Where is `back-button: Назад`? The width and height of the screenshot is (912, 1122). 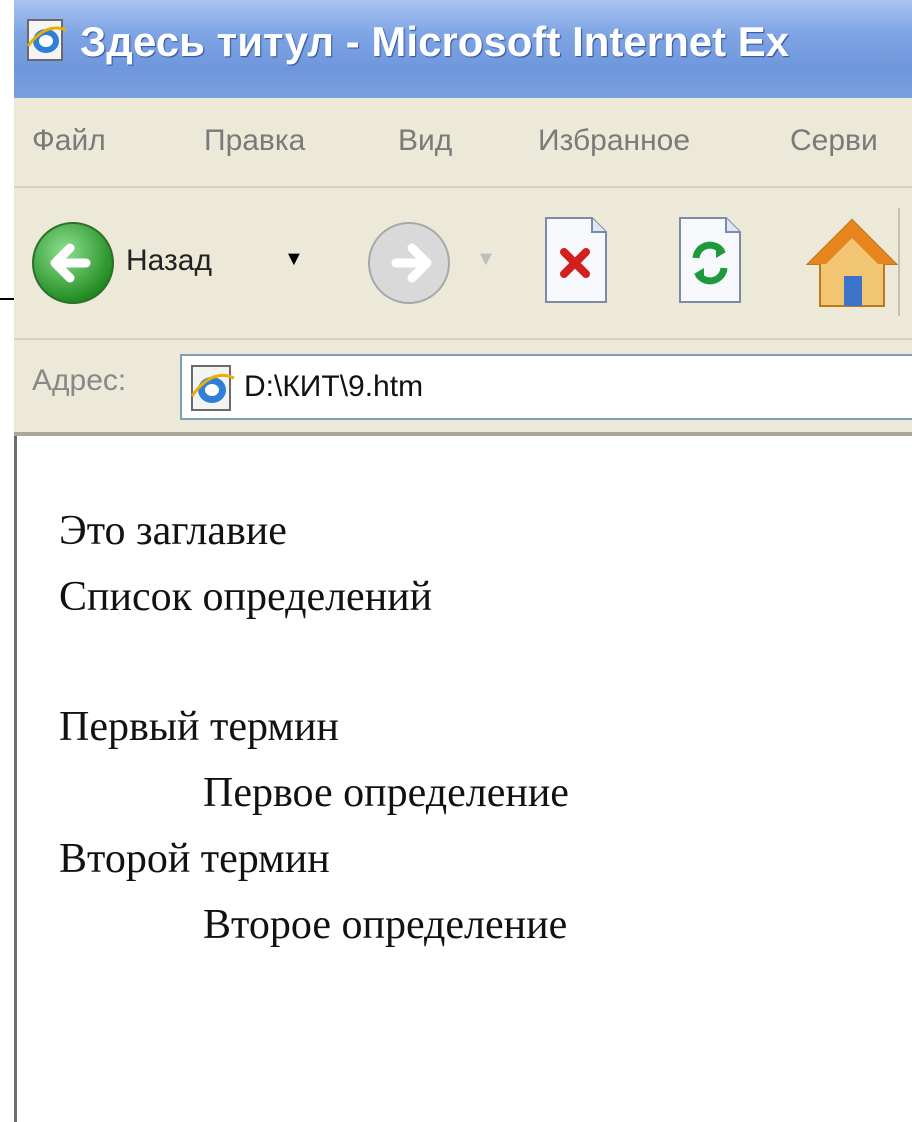 back-button: Назад is located at coordinates (143, 263).